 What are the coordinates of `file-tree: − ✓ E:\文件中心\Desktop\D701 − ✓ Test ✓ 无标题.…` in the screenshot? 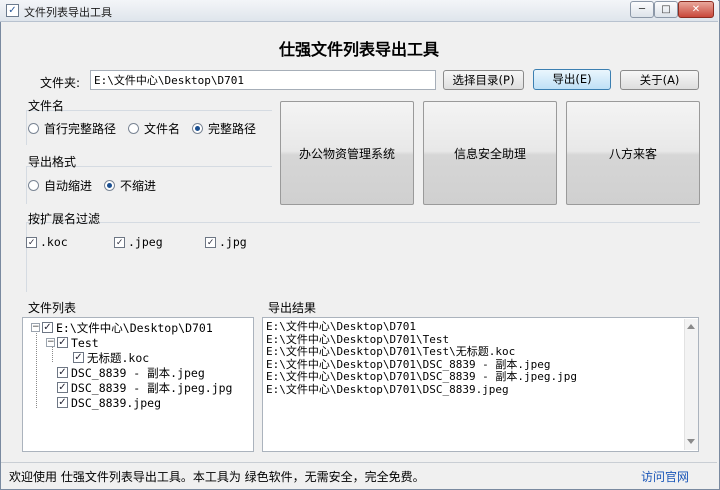 It's located at (138, 384).